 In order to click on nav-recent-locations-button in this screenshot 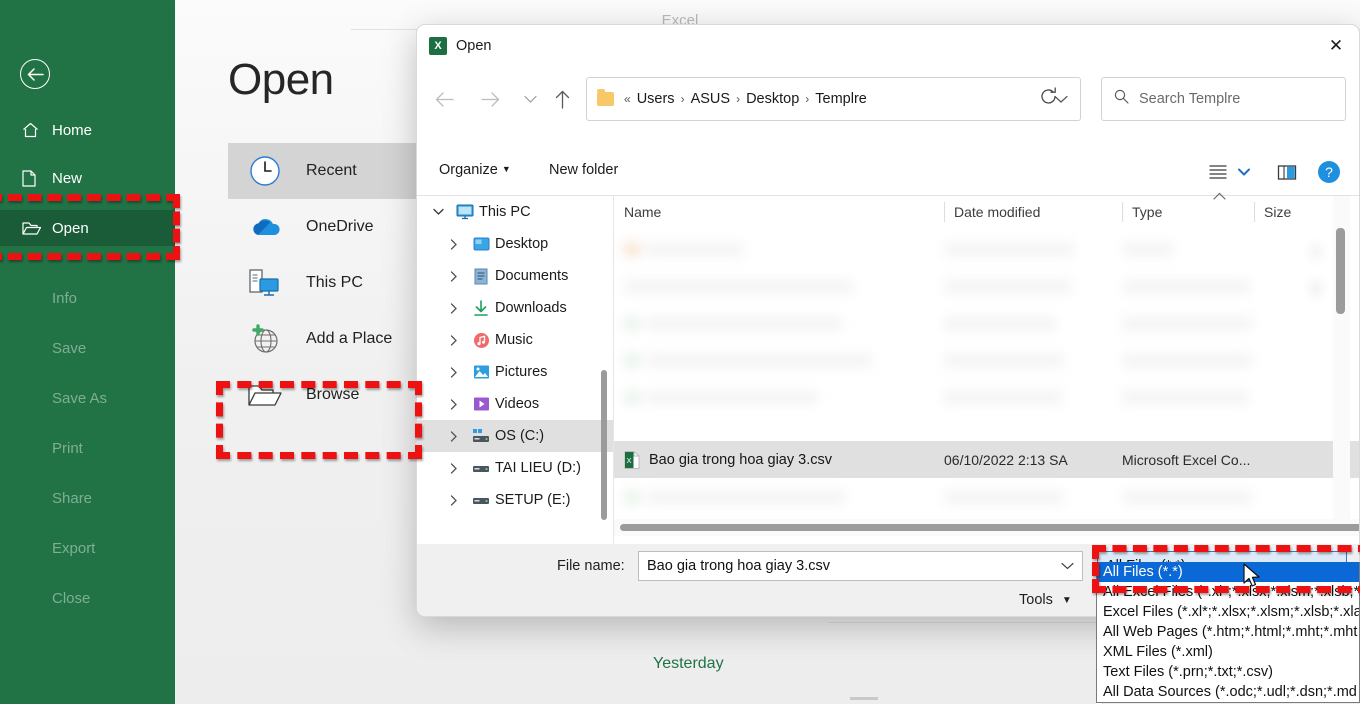, I will do `click(530, 99)`.